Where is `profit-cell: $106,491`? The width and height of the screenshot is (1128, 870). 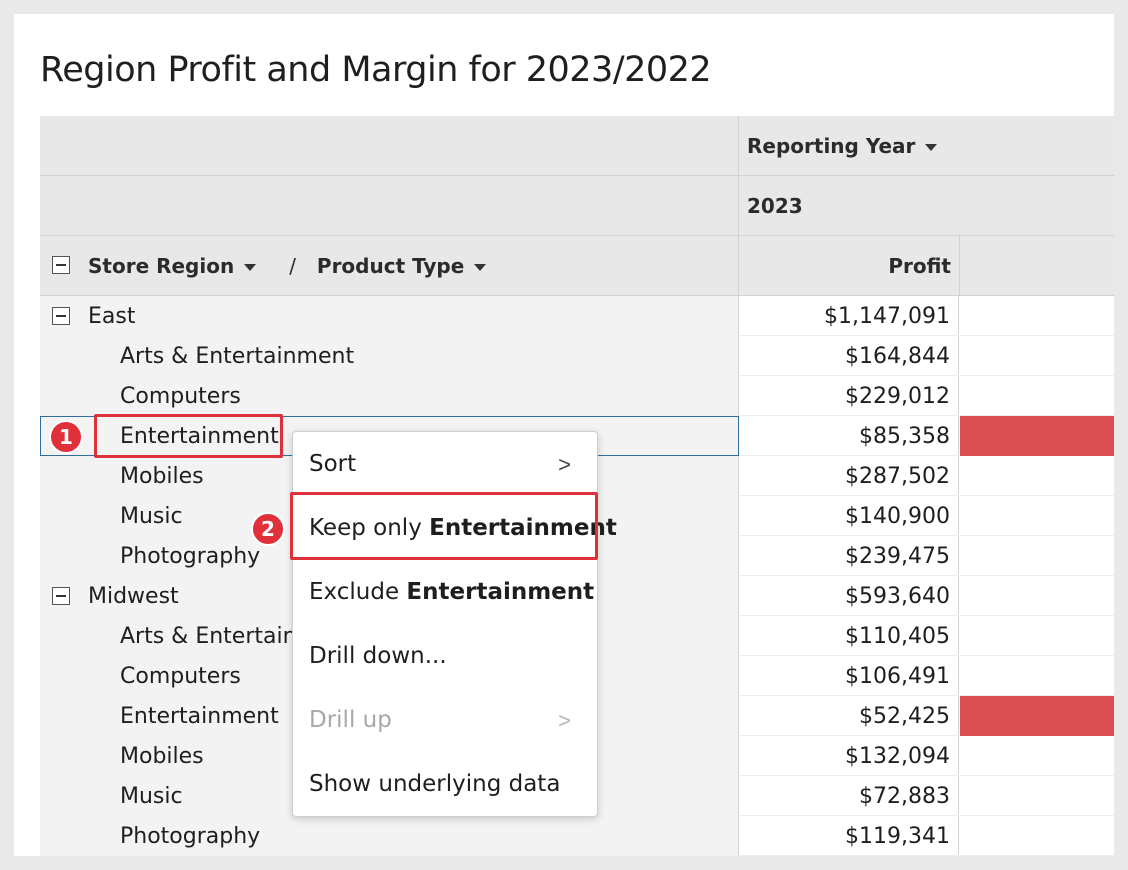
profit-cell: $106,491 is located at coordinates (849, 676).